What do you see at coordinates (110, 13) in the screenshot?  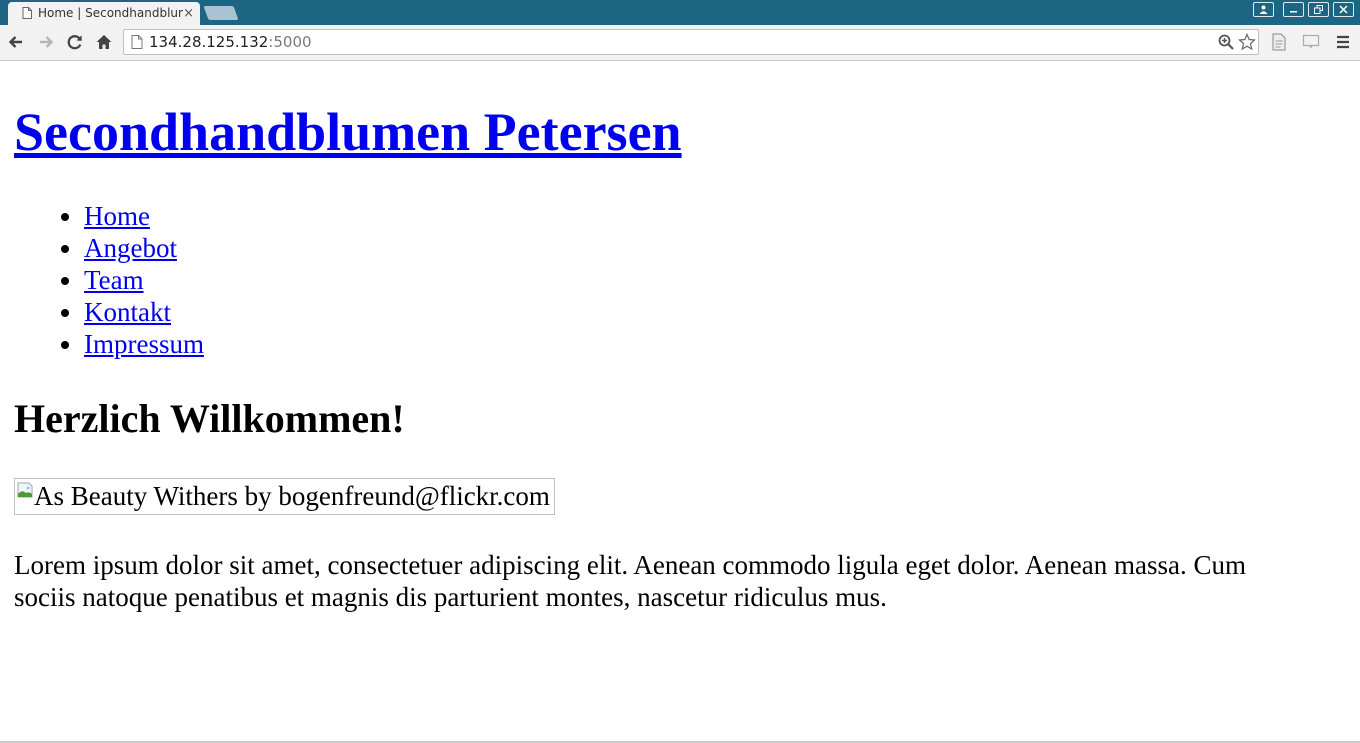 I see `tab-title: Home | Secondhandblumen Petersen` at bounding box center [110, 13].